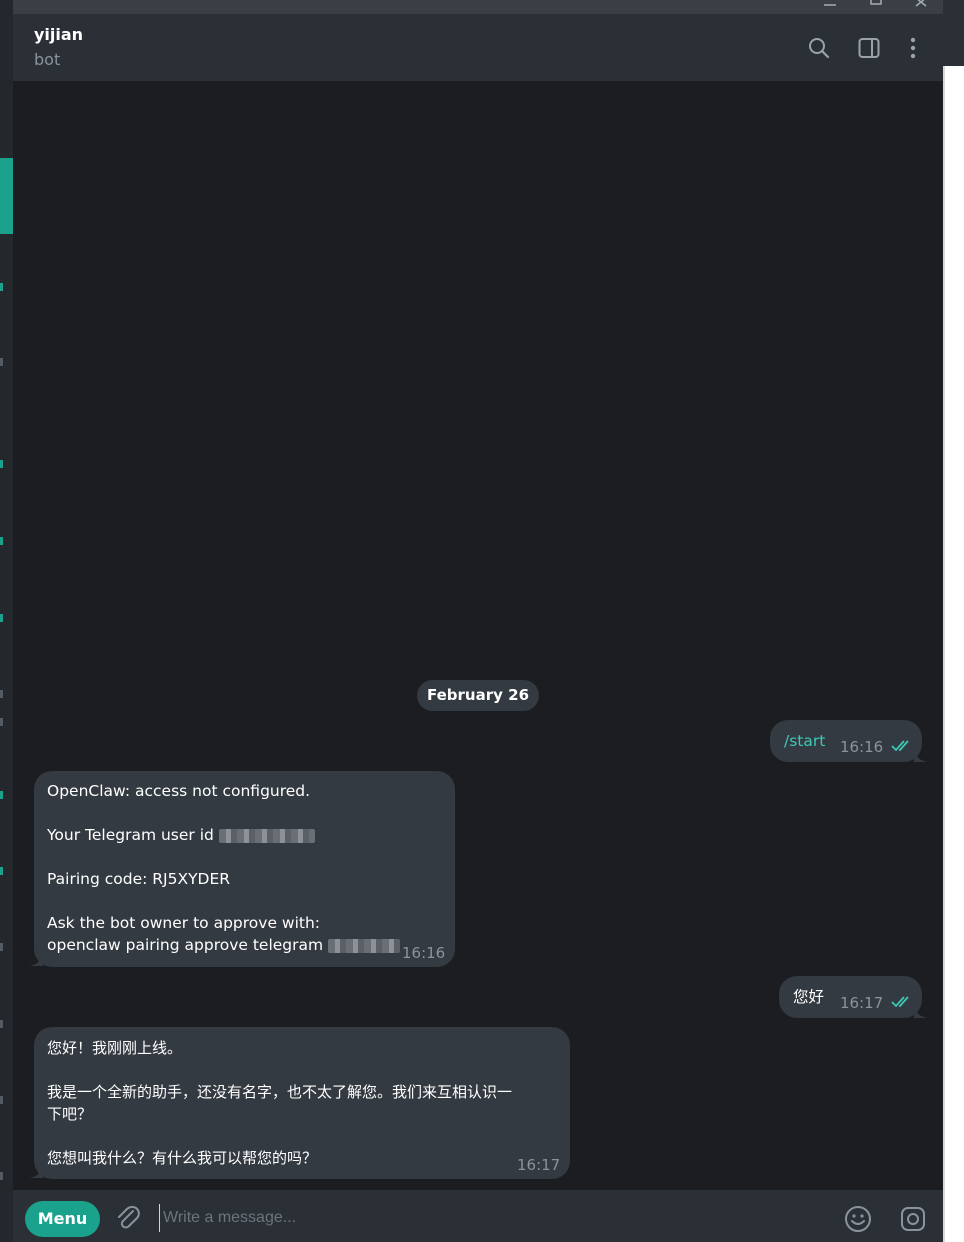 This screenshot has width=964, height=1242. I want to click on window-titlebar, so click(478, 7).